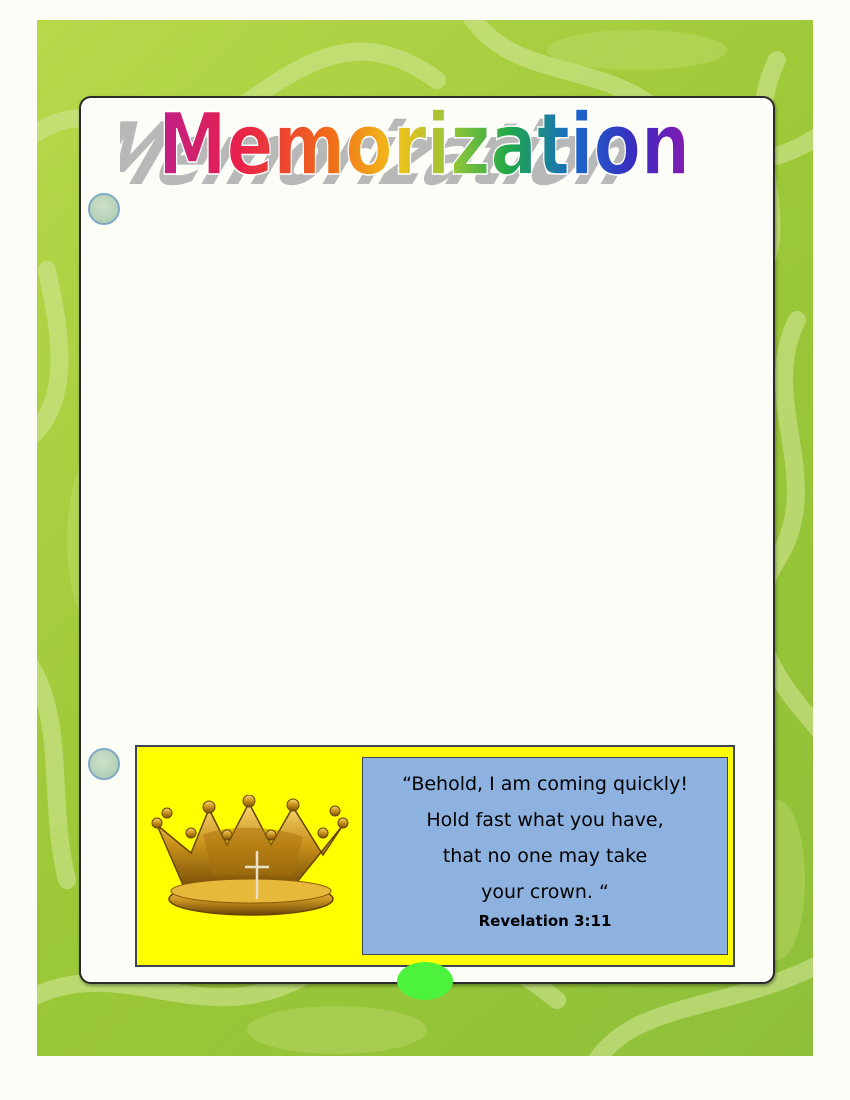 This screenshot has height=1100, width=850. Describe the element at coordinates (425, 981) in the screenshot. I see `page-indicator-dot` at that location.